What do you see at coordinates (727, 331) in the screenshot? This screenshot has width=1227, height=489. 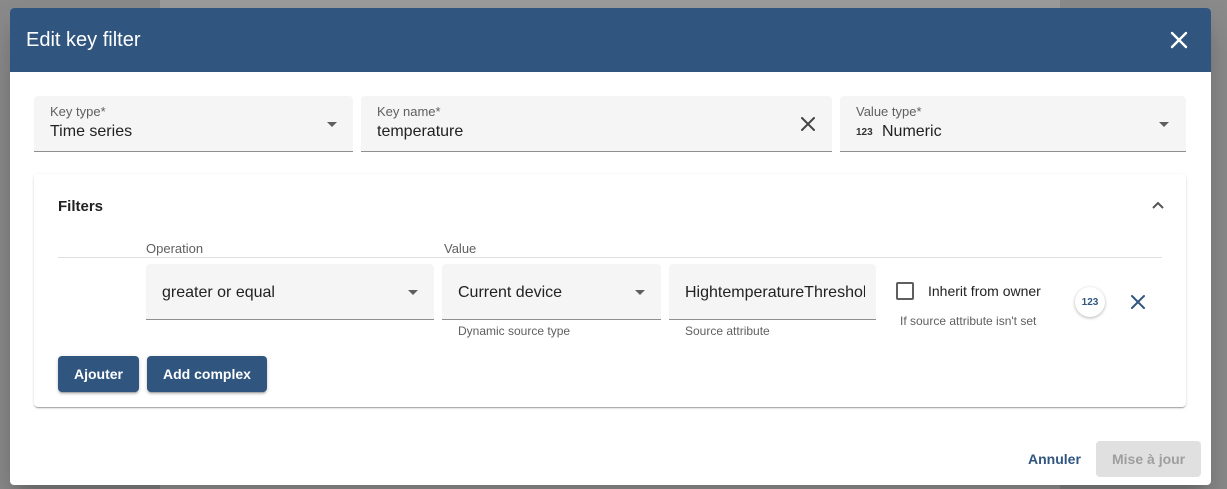 I see `source-attribute-hint: Source attribute` at bounding box center [727, 331].